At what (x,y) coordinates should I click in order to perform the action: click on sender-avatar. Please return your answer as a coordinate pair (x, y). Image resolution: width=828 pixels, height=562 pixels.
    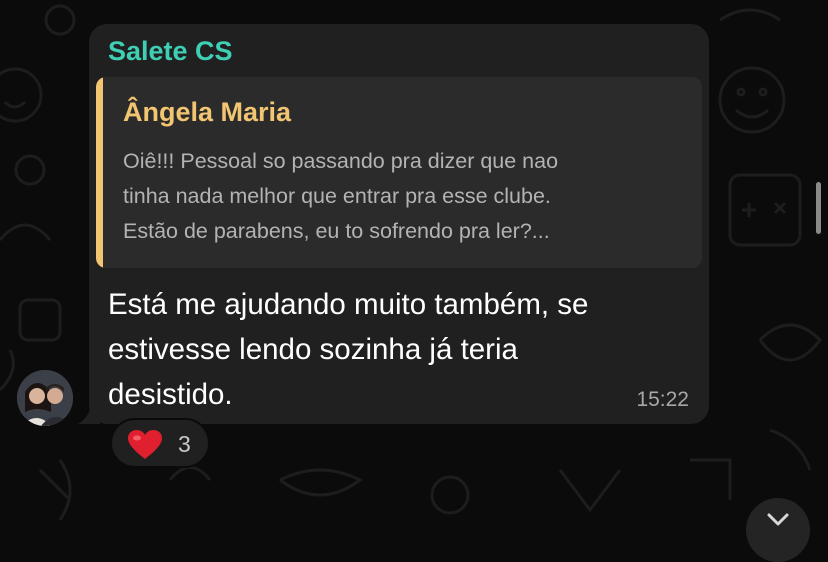
    Looking at the image, I should click on (45, 398).